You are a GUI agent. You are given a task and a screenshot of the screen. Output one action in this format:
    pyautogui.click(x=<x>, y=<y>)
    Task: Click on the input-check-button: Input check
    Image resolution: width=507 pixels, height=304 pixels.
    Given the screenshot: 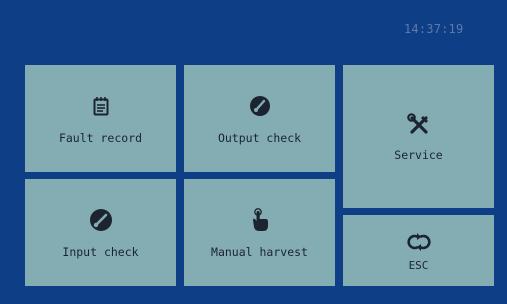 What is the action you would take?
    pyautogui.click(x=100, y=232)
    